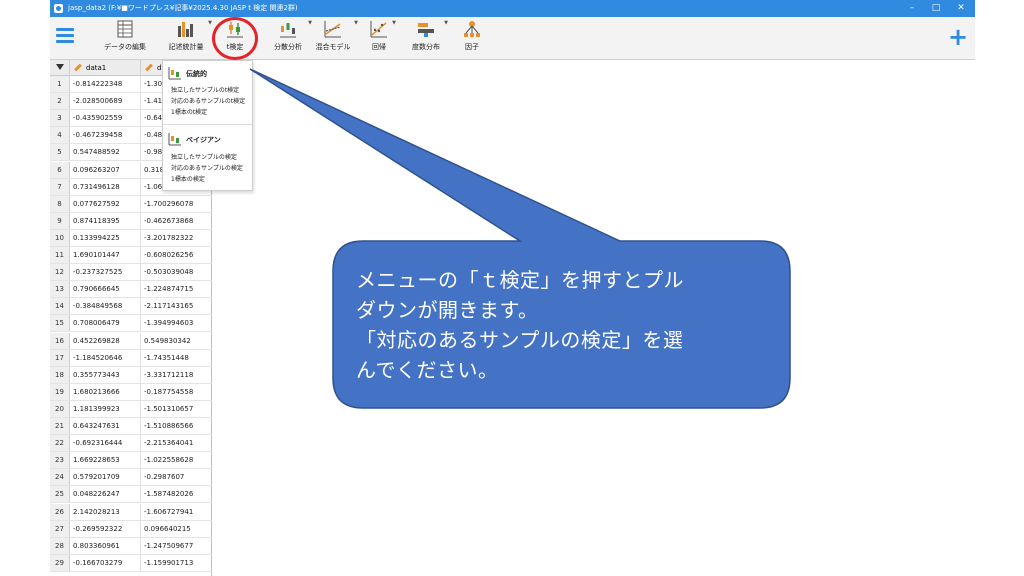 The image size is (1024, 576). Describe the element at coordinates (60, 169) in the screenshot. I see `row-number: 6` at that location.